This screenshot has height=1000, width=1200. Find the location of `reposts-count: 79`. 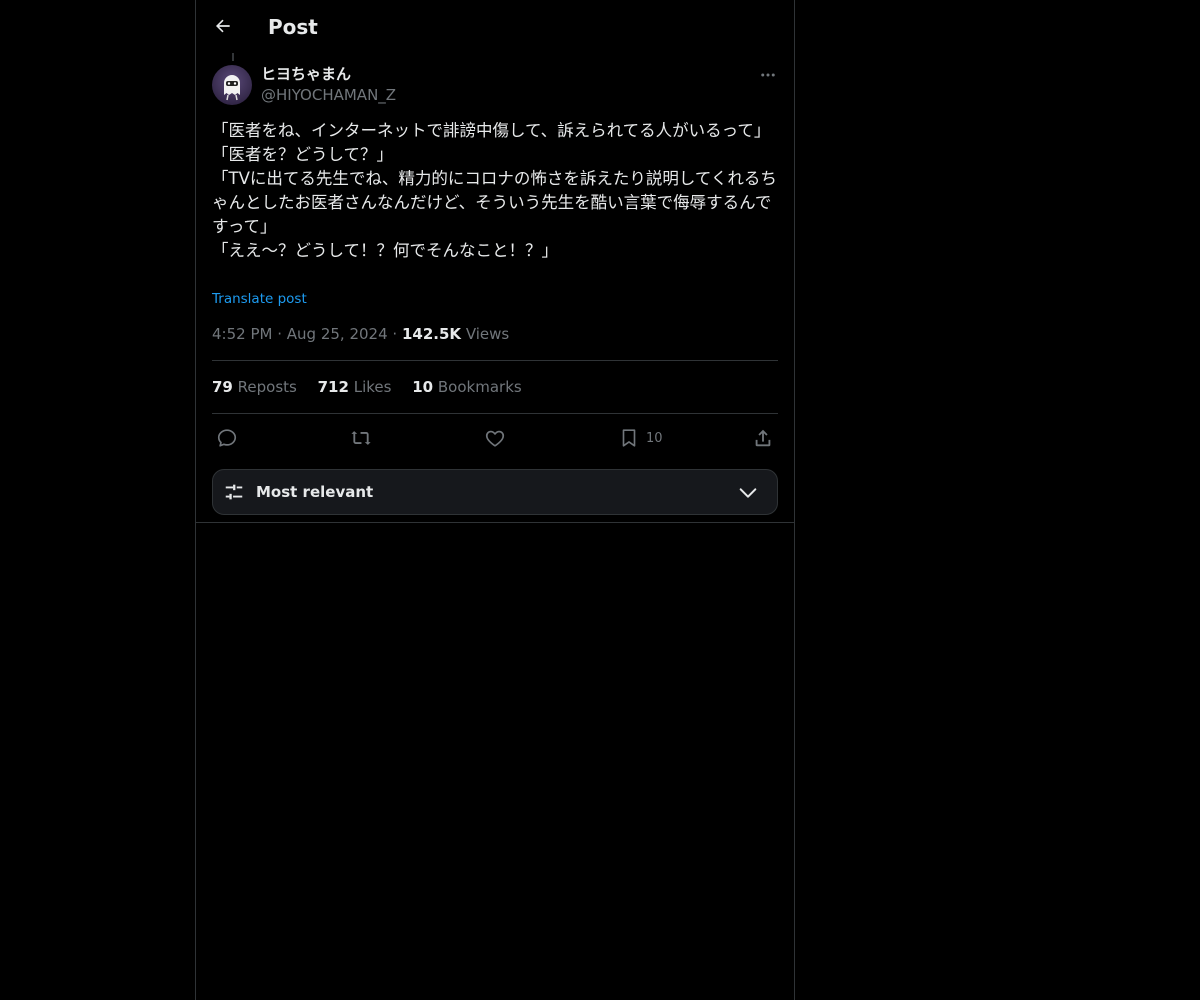

reposts-count: 79 is located at coordinates (222, 387).